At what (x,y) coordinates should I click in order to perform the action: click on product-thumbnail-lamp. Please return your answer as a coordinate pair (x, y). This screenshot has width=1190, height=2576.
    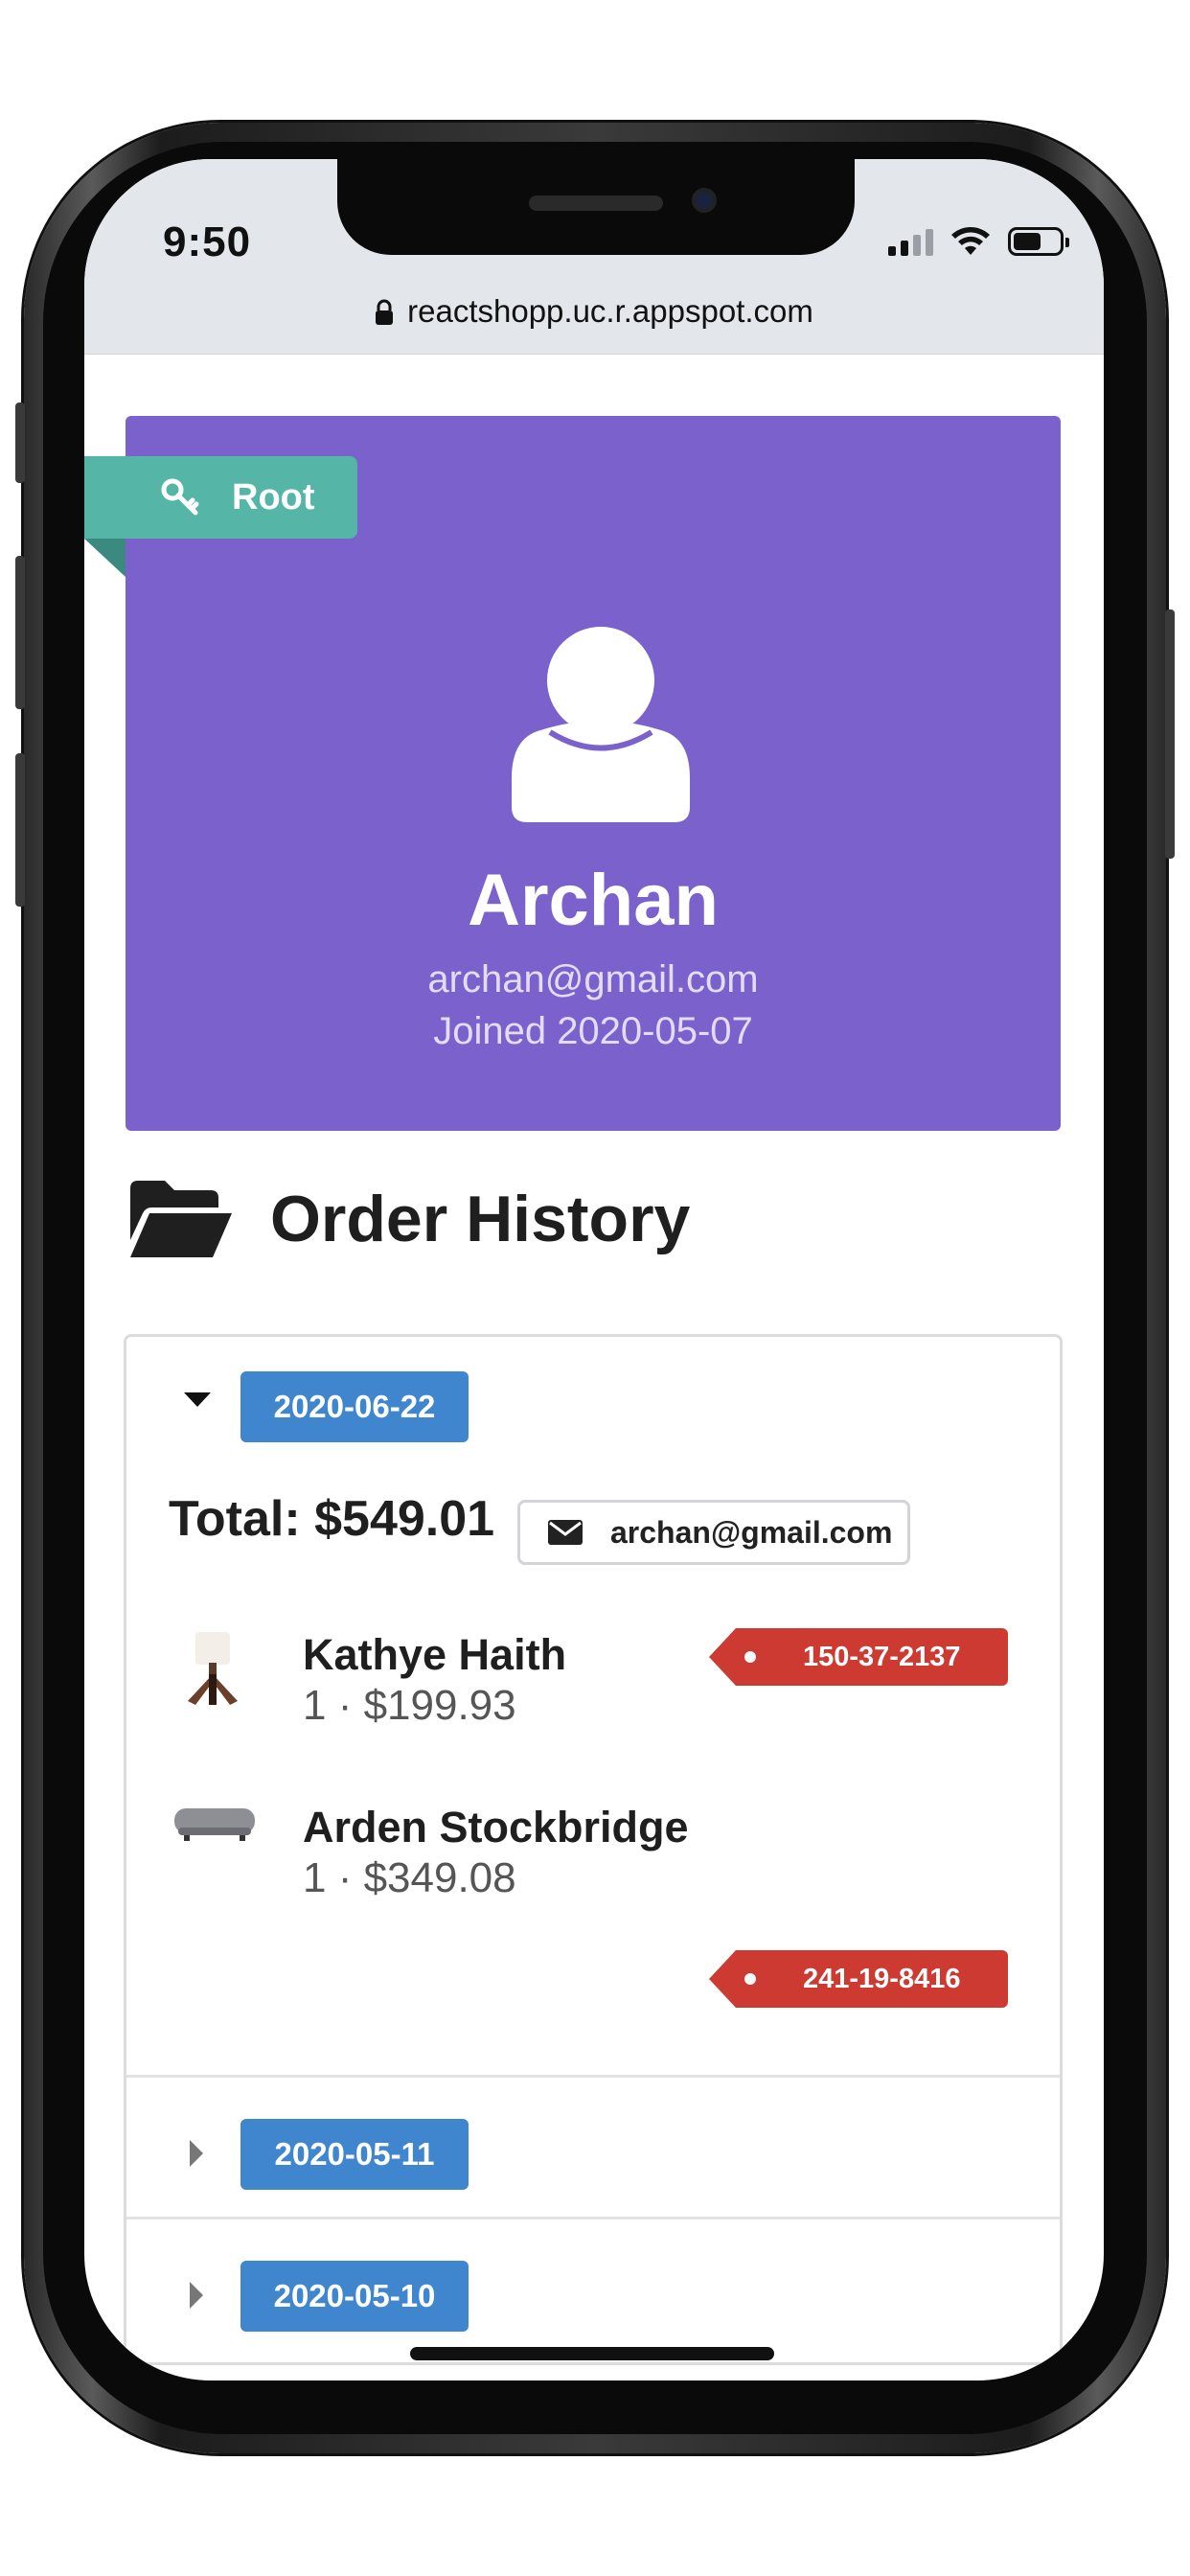
    Looking at the image, I should click on (213, 1668).